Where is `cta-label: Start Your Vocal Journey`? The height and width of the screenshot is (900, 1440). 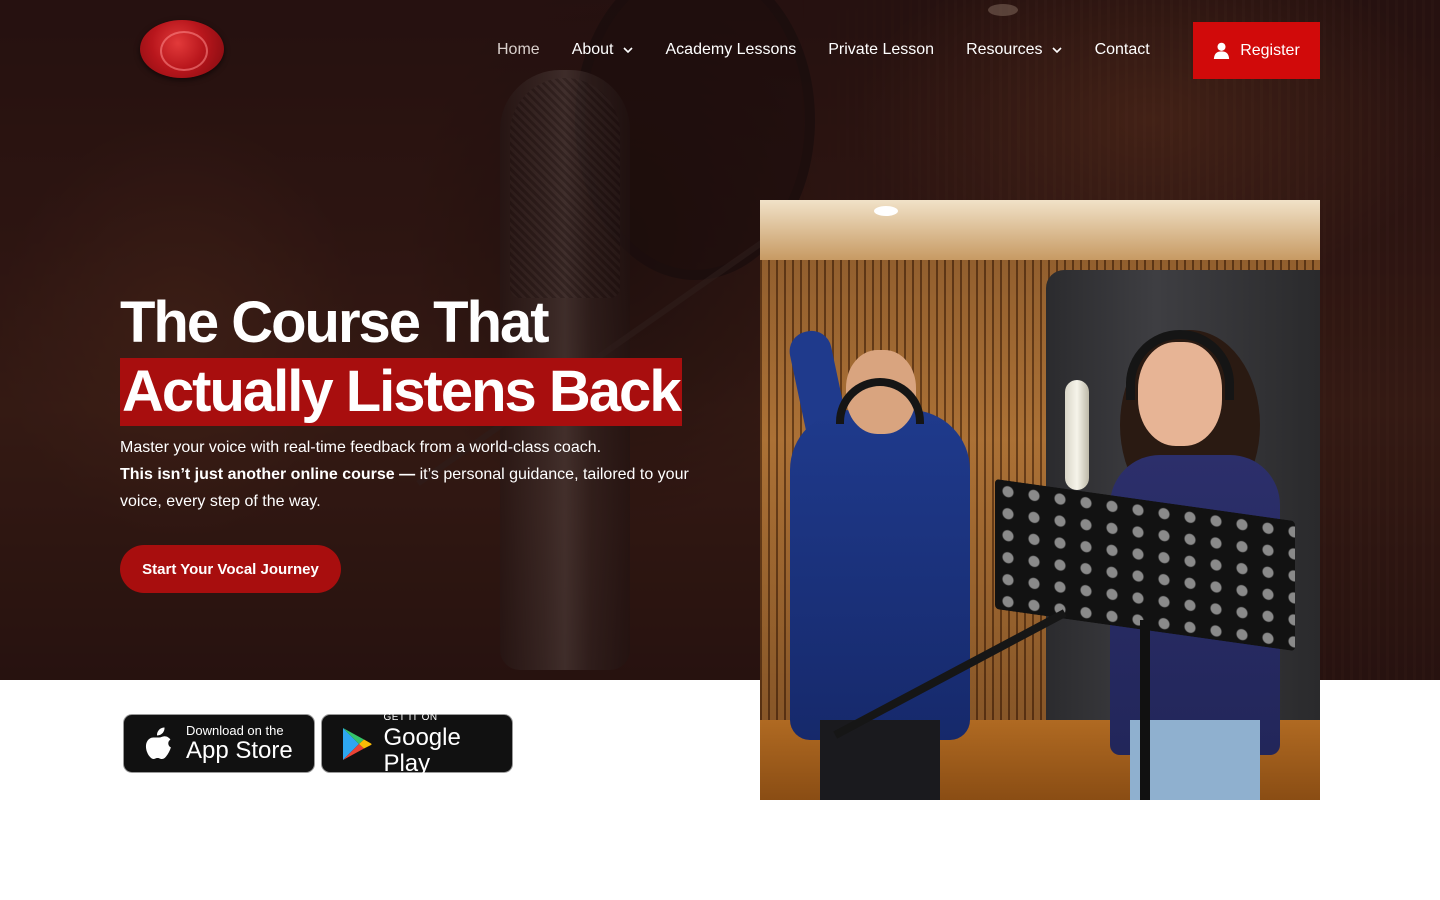 cta-label: Start Your Vocal Journey is located at coordinates (230, 569).